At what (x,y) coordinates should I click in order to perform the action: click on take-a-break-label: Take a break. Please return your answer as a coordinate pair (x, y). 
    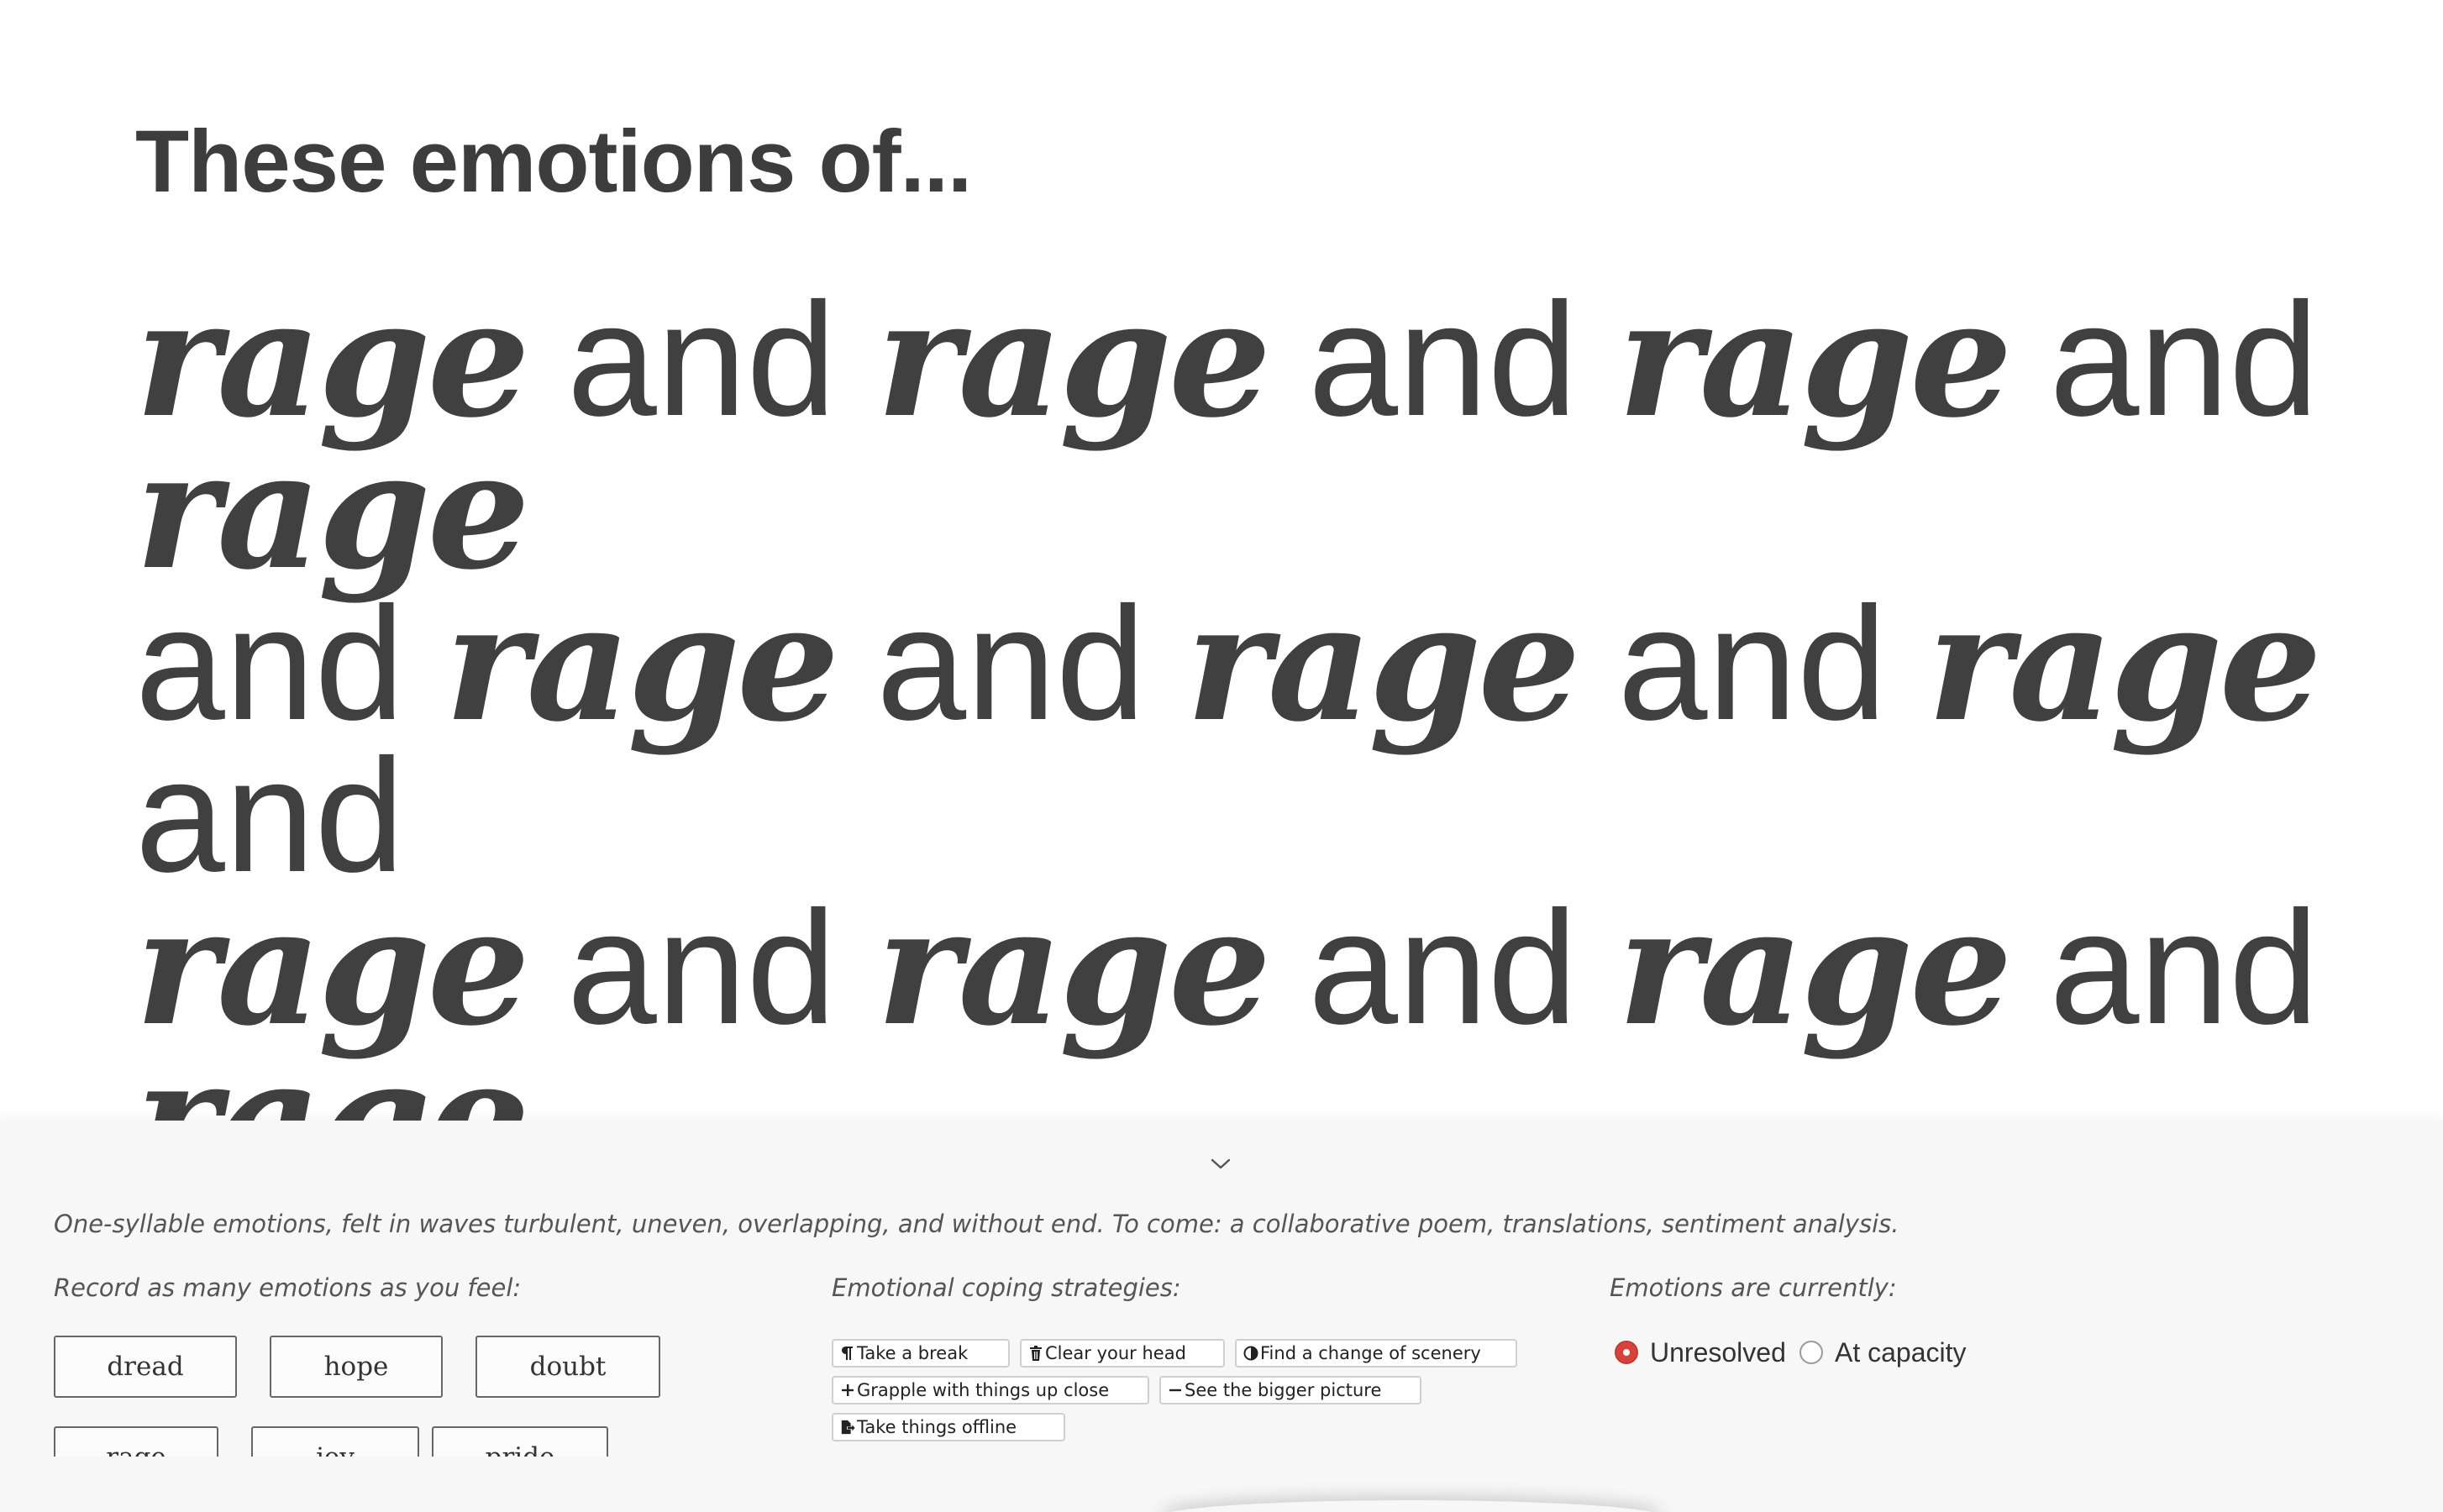
    Looking at the image, I should click on (913, 1353).